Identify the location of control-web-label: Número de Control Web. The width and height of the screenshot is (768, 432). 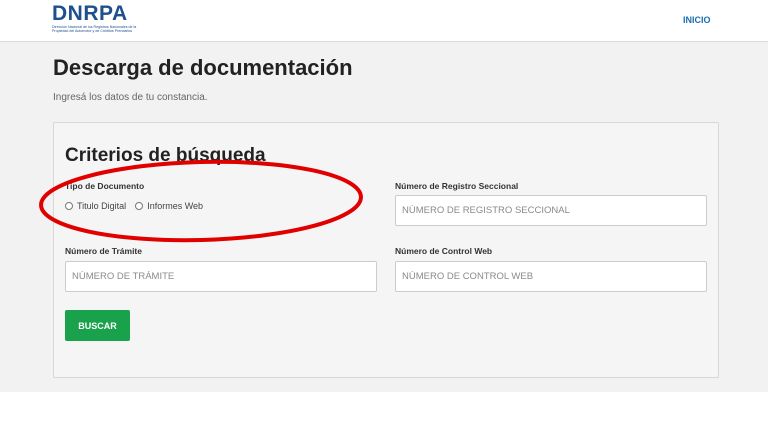
(444, 251).